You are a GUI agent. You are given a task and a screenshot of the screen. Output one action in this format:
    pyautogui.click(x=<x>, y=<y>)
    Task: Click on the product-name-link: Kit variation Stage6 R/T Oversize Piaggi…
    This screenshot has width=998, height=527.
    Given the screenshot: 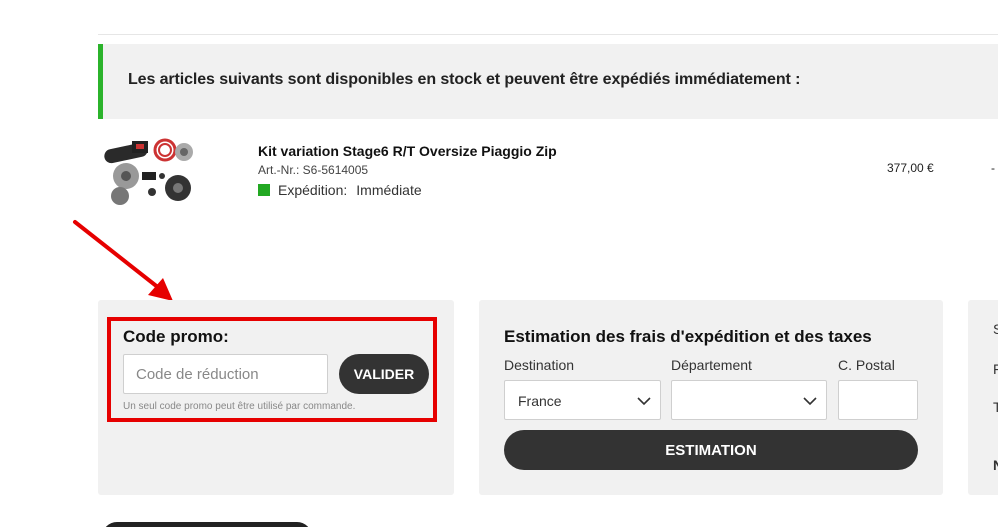 What is the action you would take?
    pyautogui.click(x=407, y=151)
    